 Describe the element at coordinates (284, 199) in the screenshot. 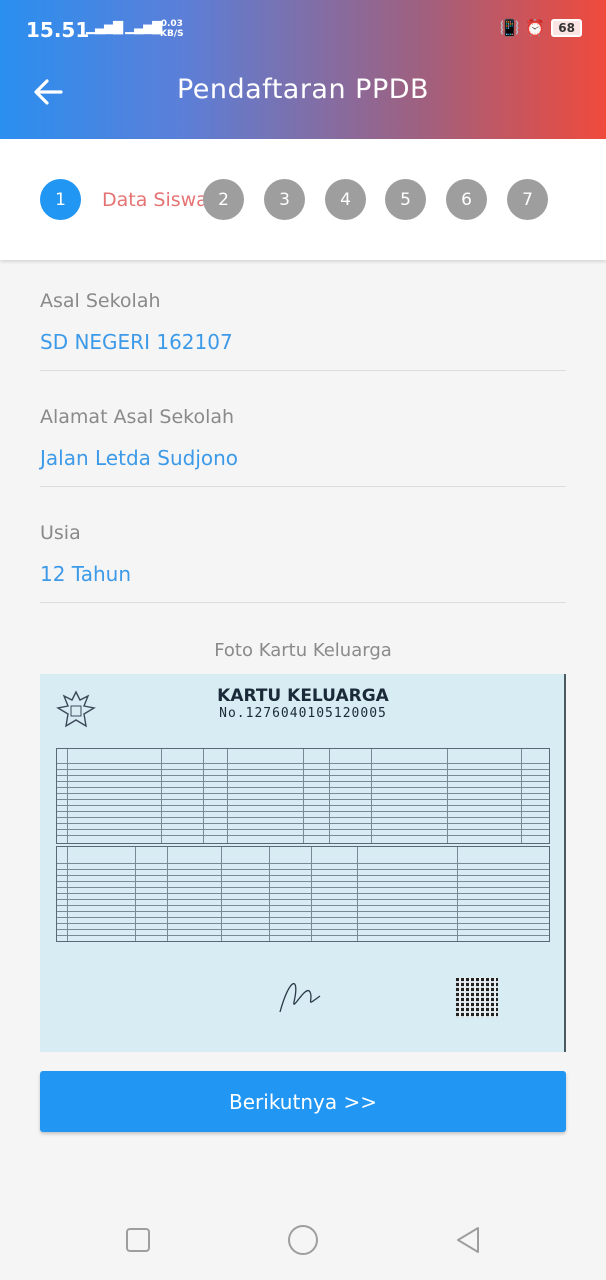

I see `step-3: 3` at that location.